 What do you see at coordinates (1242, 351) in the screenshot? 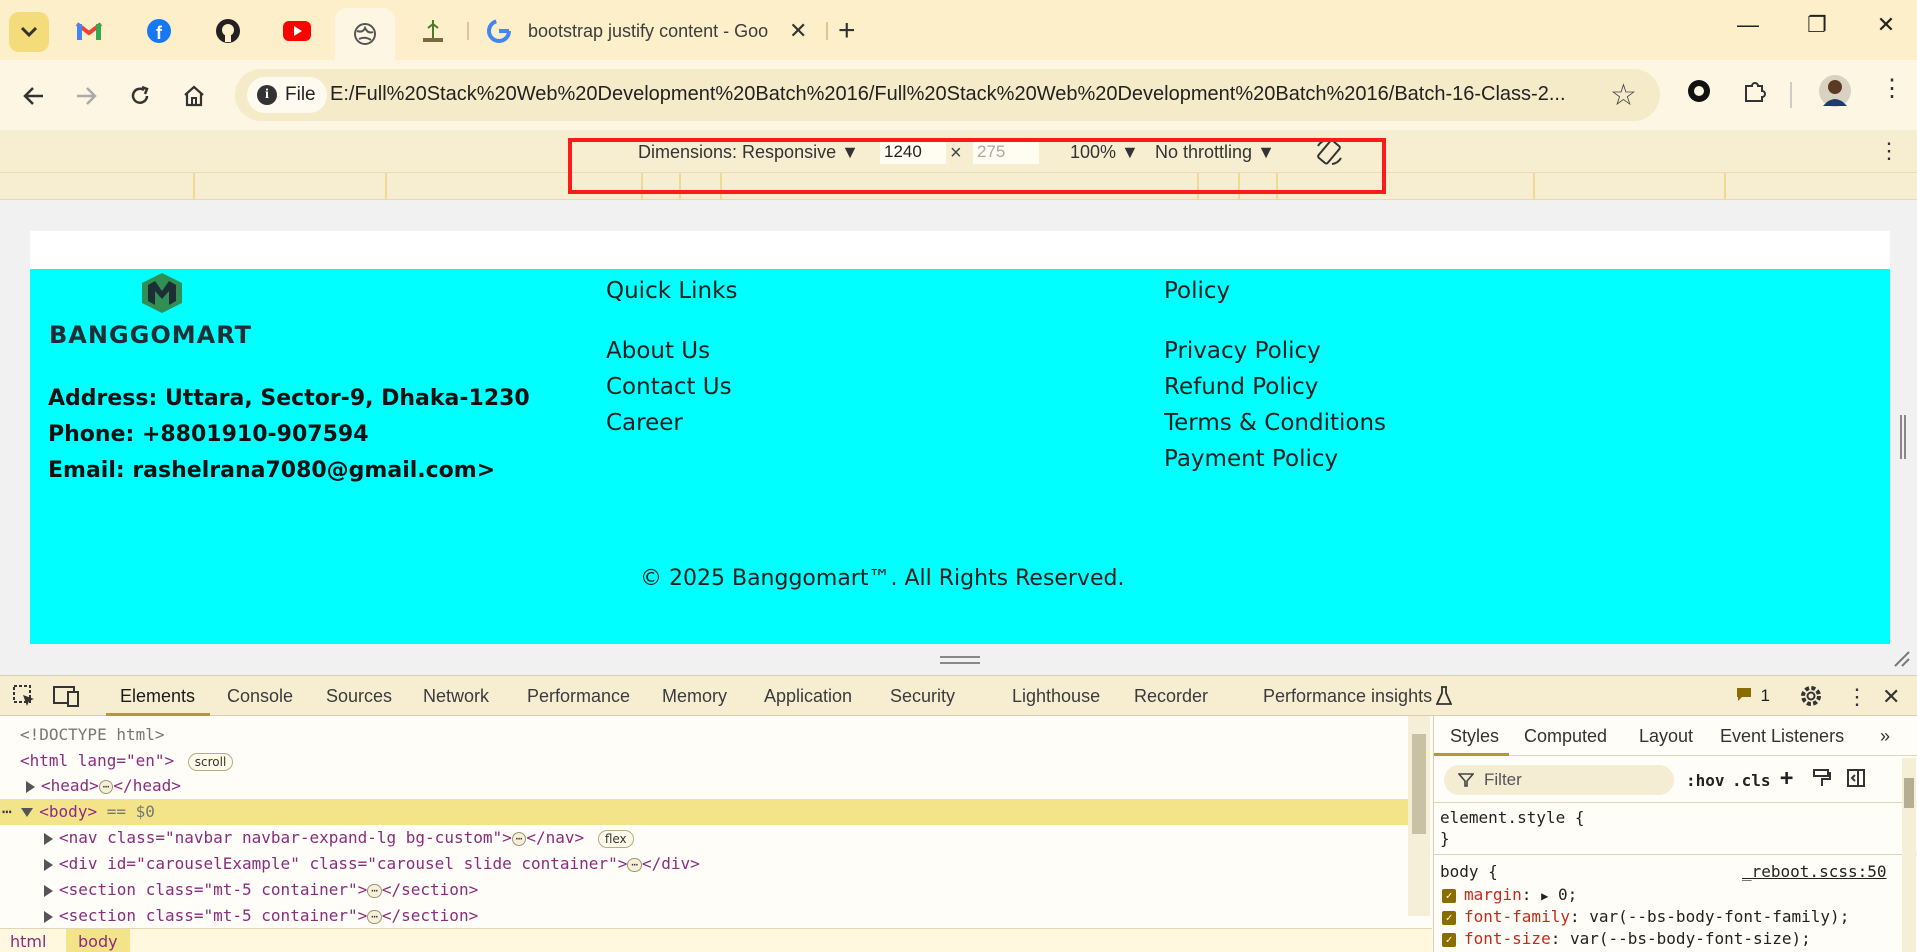
I see `footer-link-privacy: Privacy Policy` at bounding box center [1242, 351].